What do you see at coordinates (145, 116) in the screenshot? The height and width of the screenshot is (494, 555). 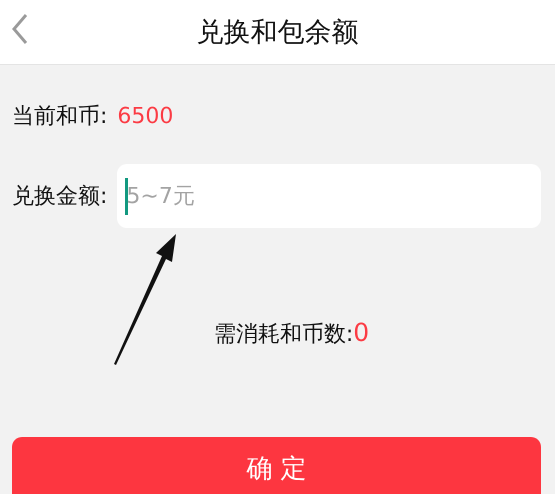 I see `balance-value: 6500` at bounding box center [145, 116].